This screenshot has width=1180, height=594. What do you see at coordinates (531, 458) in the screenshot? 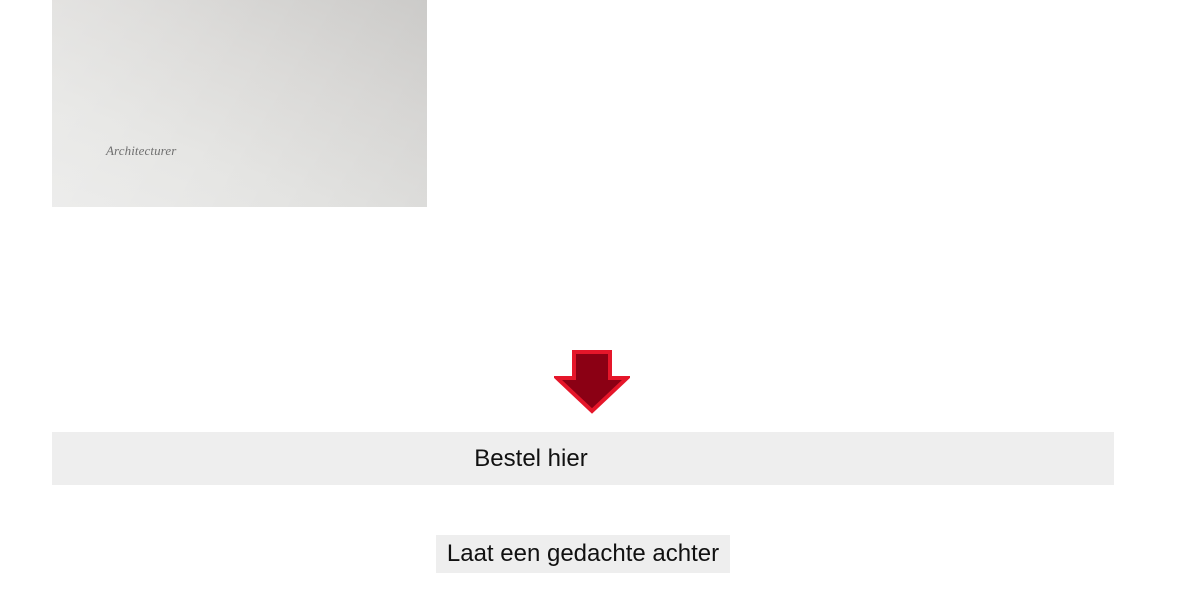
I see `order-button-label: Bestel hier` at bounding box center [531, 458].